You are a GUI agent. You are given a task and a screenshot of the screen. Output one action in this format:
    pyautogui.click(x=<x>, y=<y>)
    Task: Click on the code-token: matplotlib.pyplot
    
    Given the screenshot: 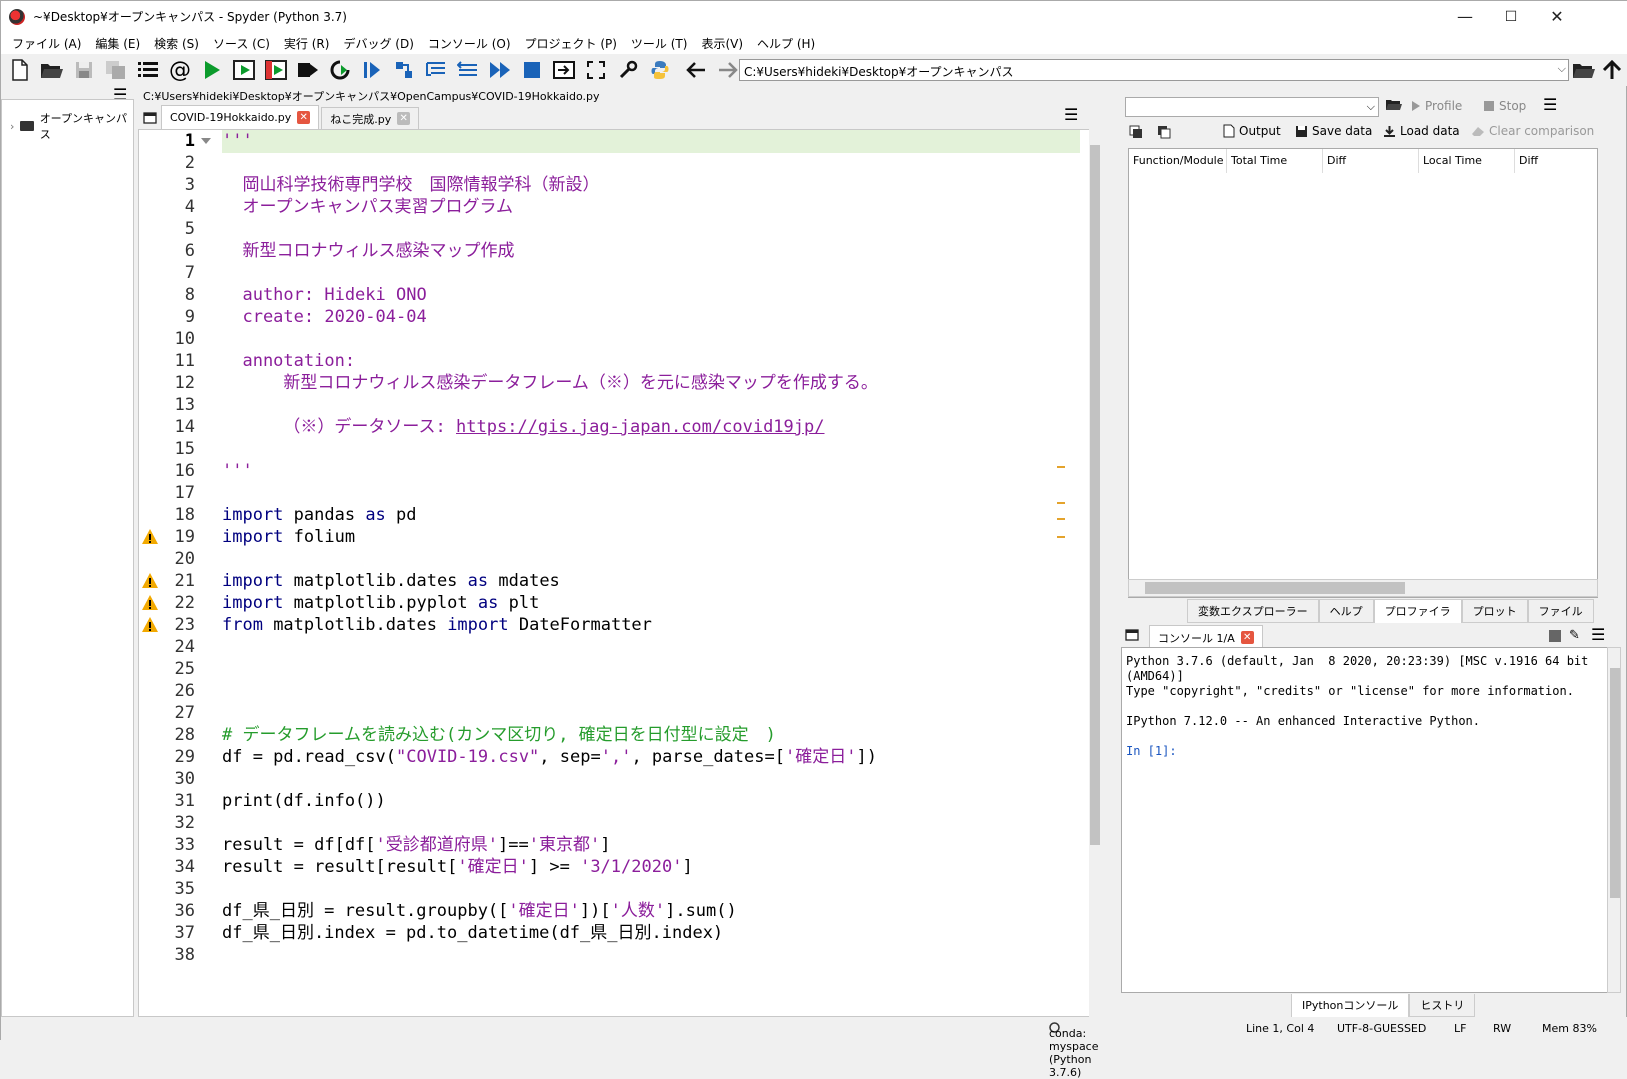 What is the action you would take?
    pyautogui.click(x=380, y=603)
    